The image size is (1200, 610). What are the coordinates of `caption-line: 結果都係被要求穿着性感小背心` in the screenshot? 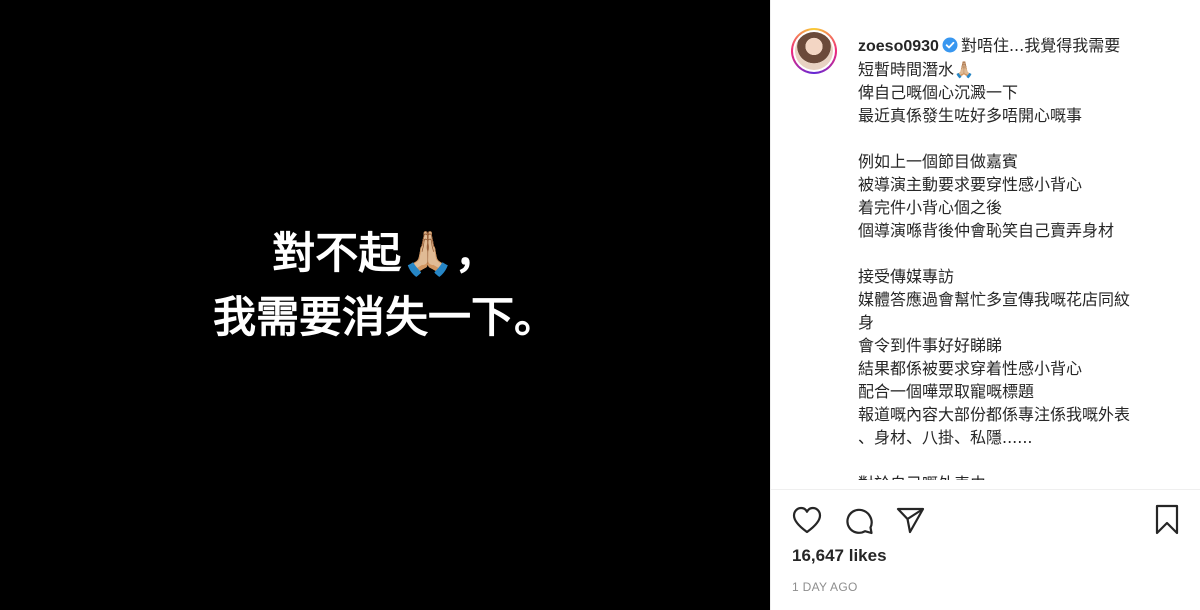 It's located at (970, 368).